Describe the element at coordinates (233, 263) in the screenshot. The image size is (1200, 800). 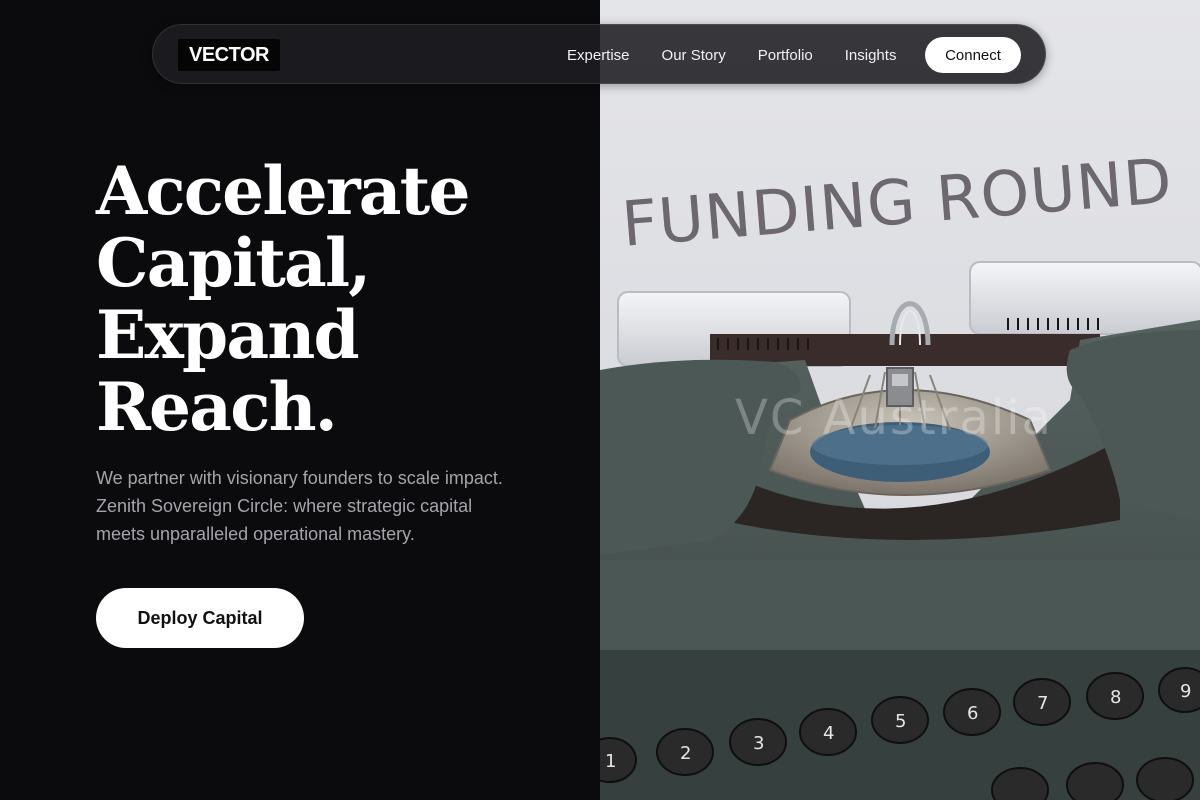
I see `hero-title-line: Capital,` at that location.